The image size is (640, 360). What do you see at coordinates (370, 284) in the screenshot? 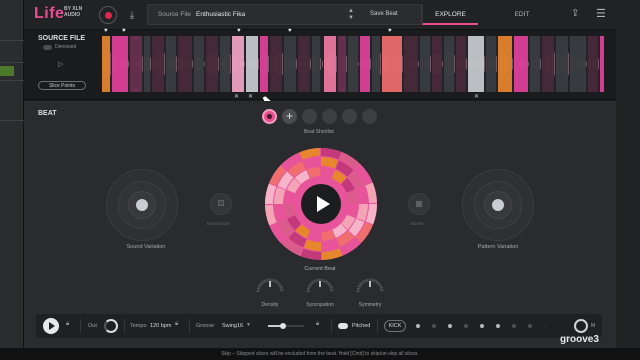
I see `symmetry-knob` at bounding box center [370, 284].